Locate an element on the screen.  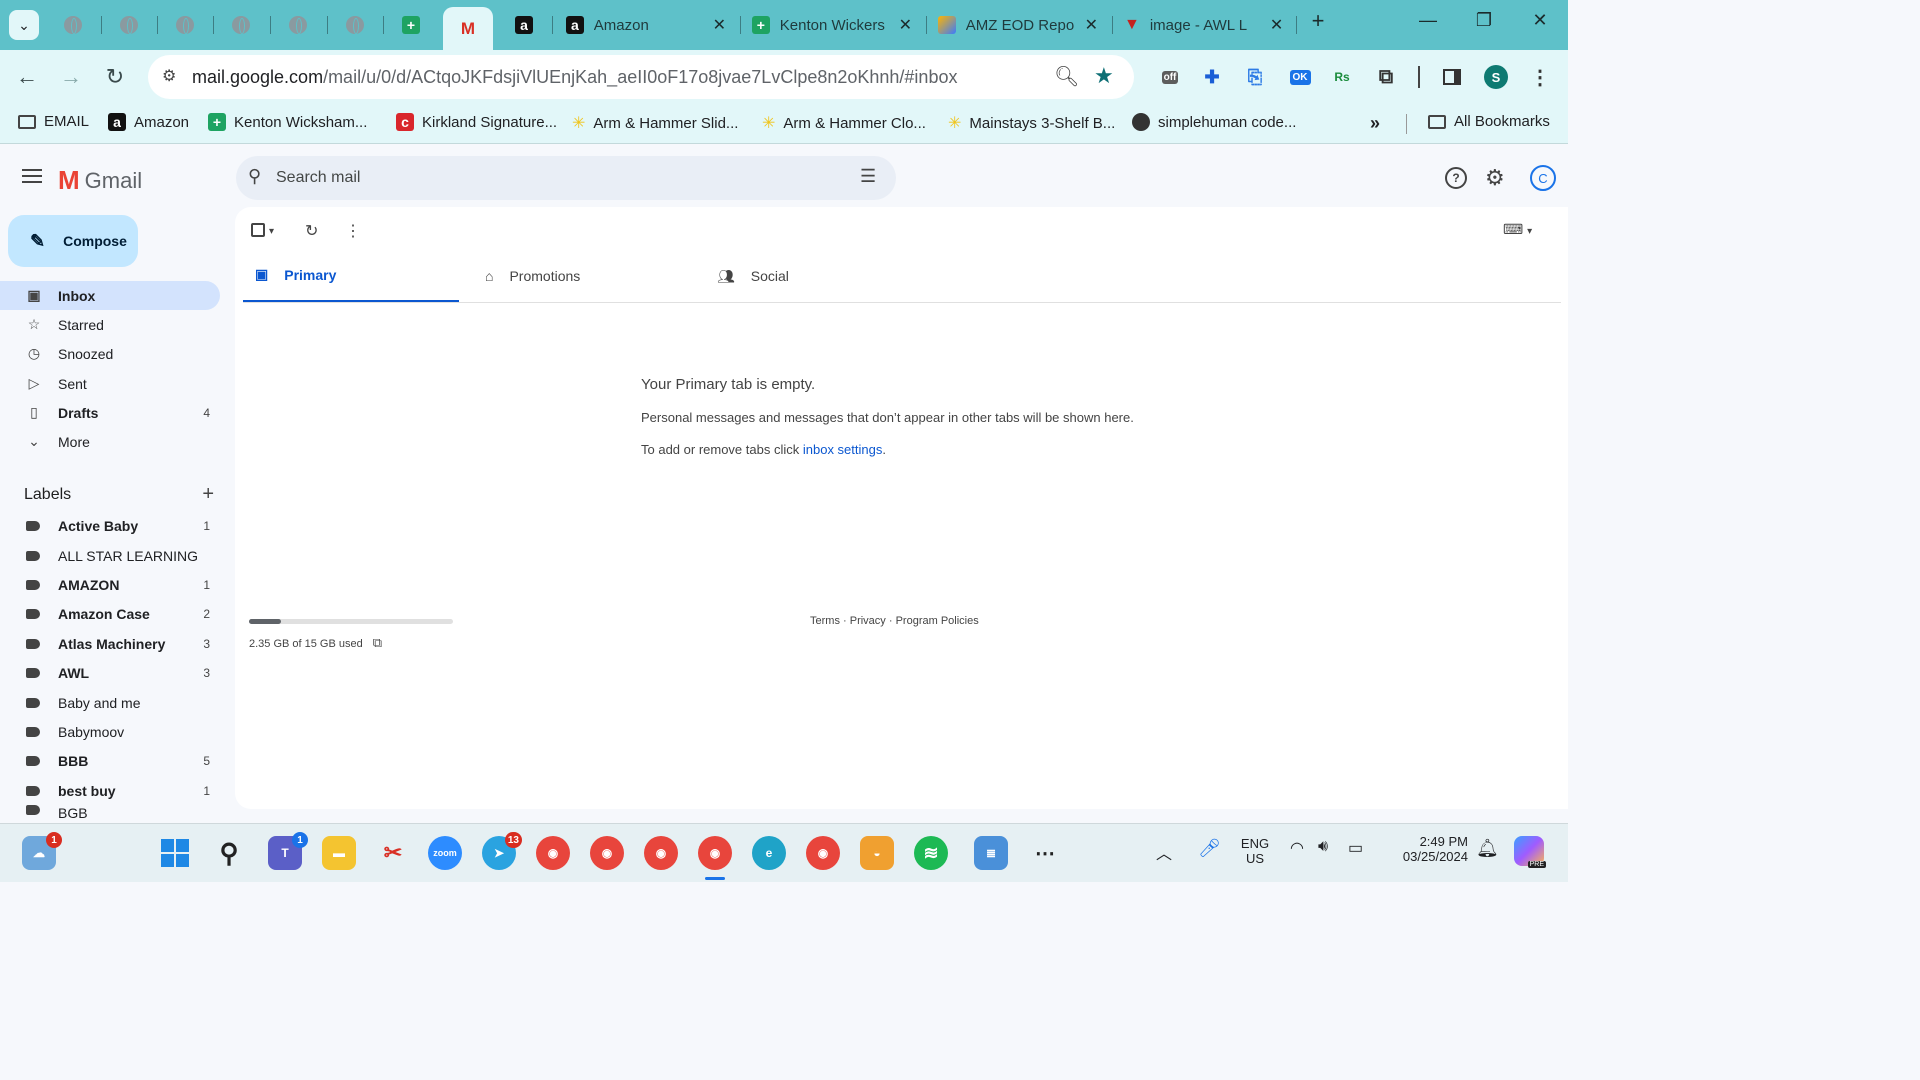
back-button: ← is located at coordinates (27, 77).